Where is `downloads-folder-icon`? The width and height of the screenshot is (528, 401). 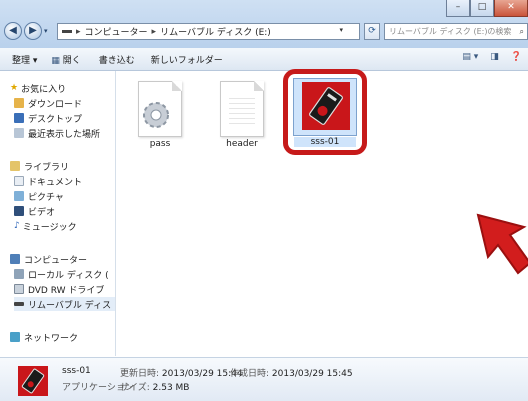 downloads-folder-icon is located at coordinates (19, 103).